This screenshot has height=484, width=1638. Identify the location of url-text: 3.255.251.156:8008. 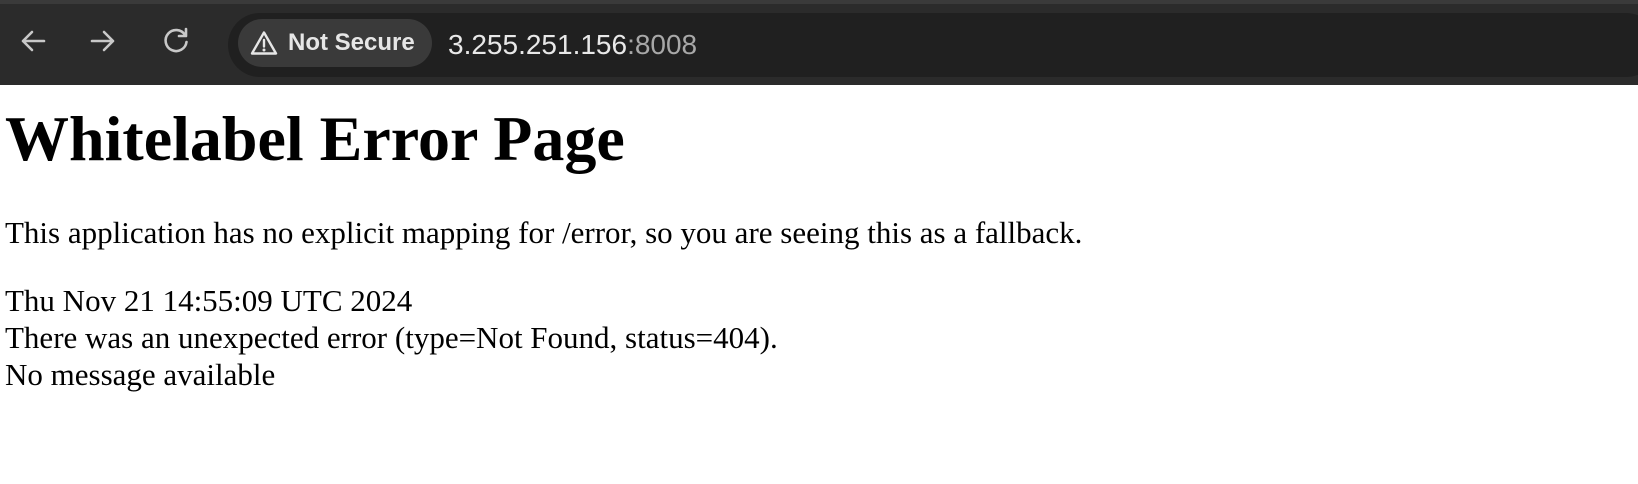
(572, 45).